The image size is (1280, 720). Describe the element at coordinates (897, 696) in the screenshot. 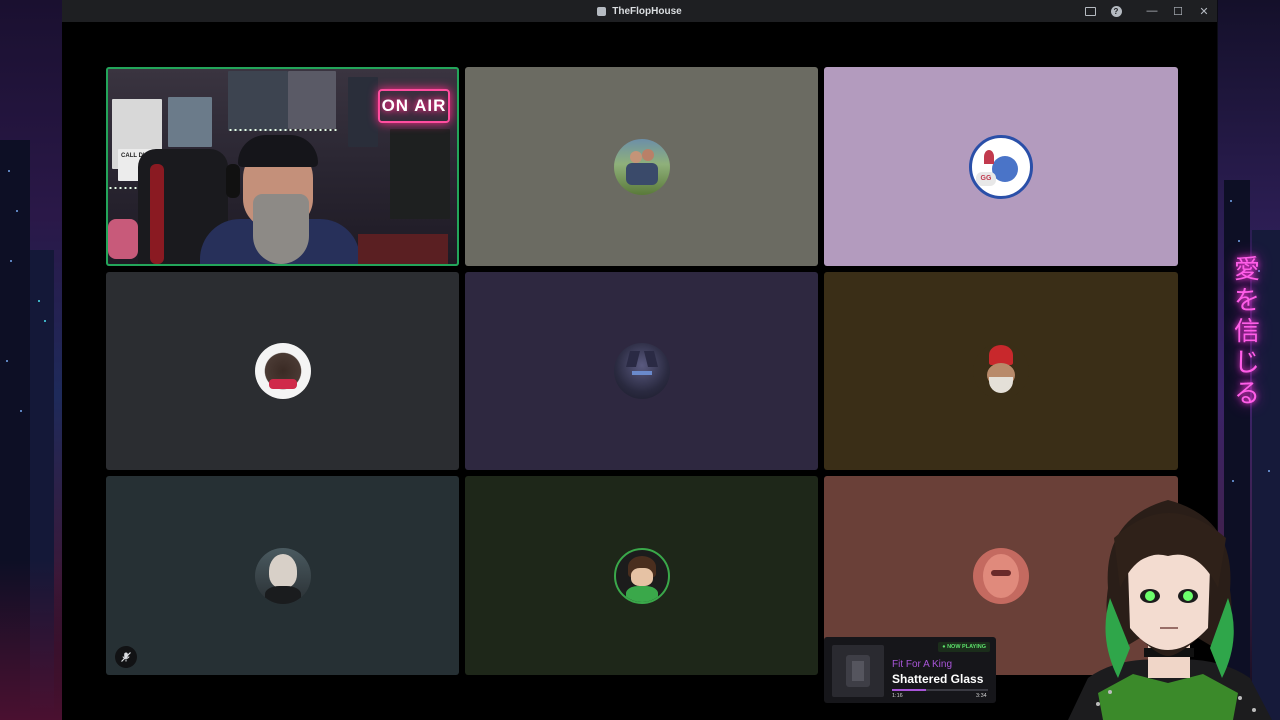

I see `track-elapsed: 1:16` at that location.